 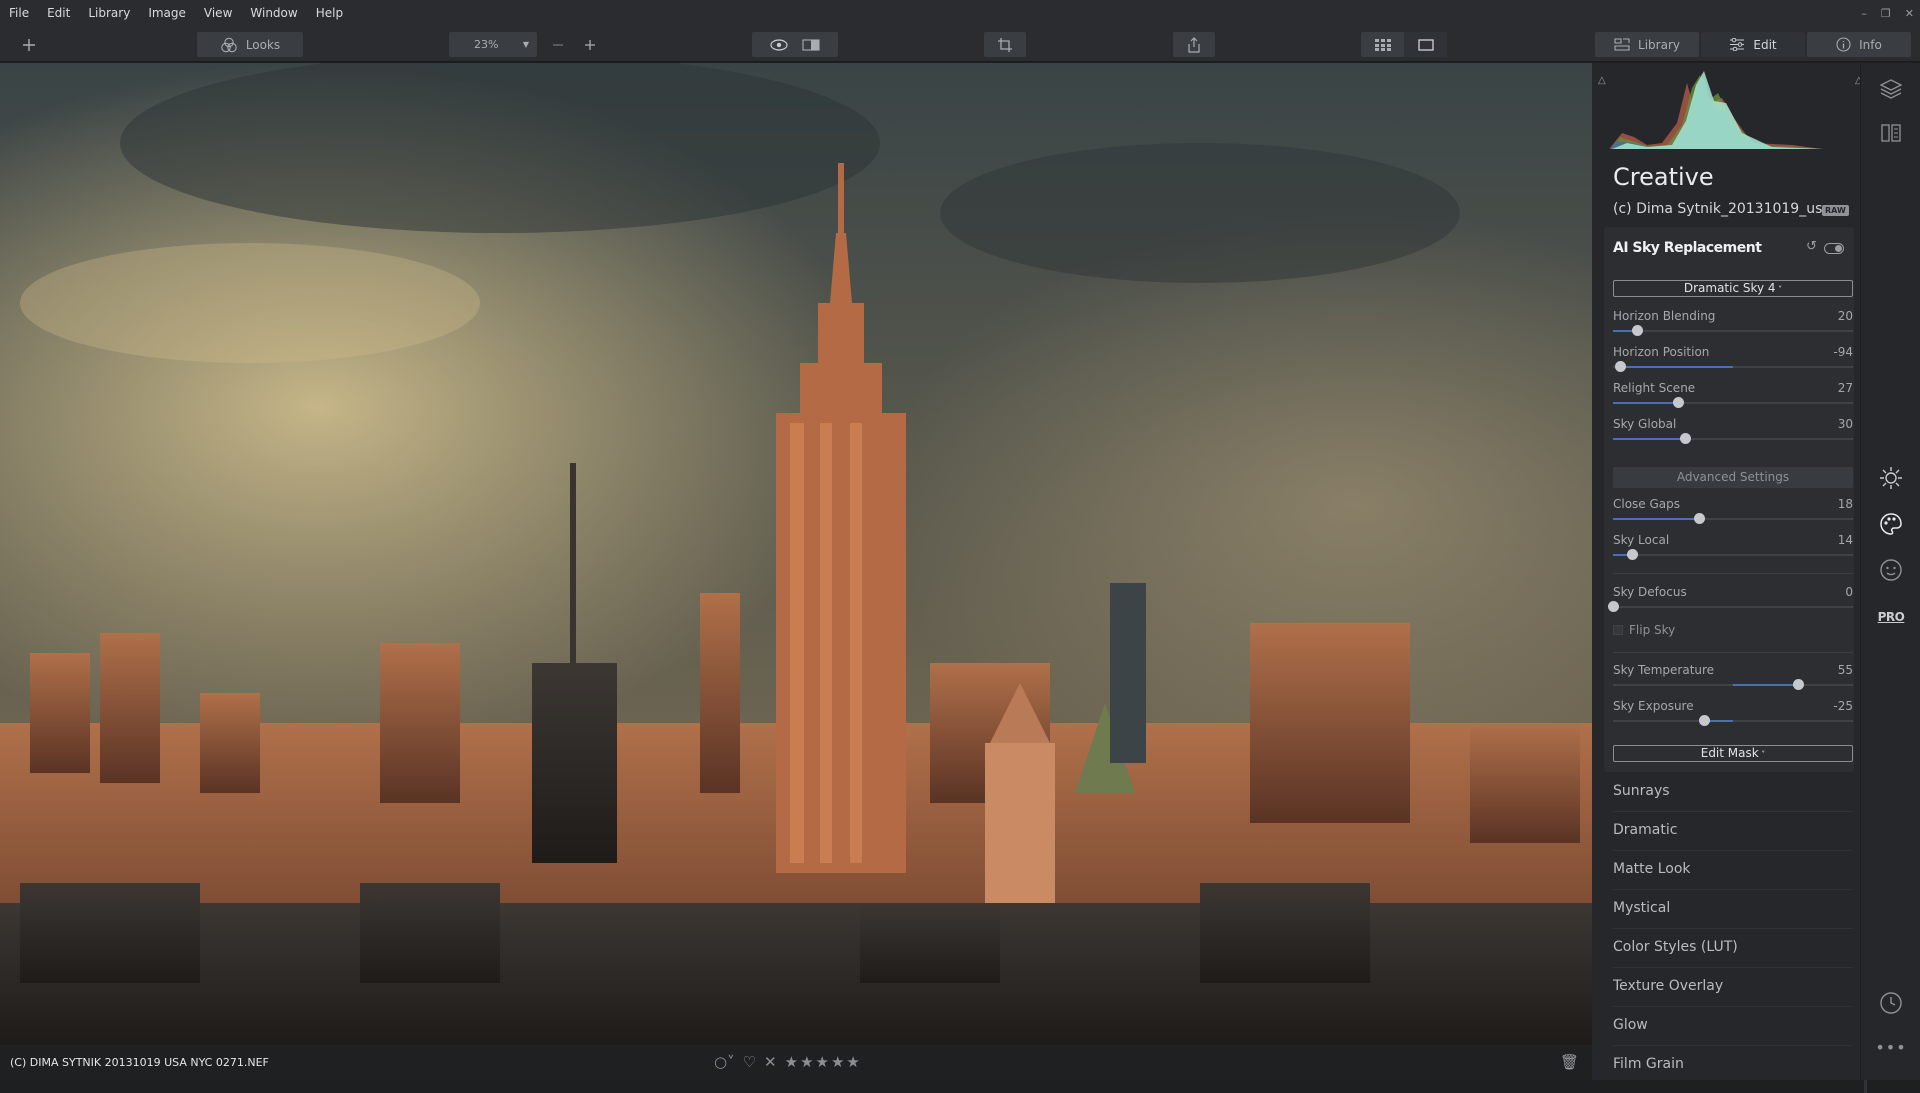 I want to click on plus-icon, so click(x=590, y=44).